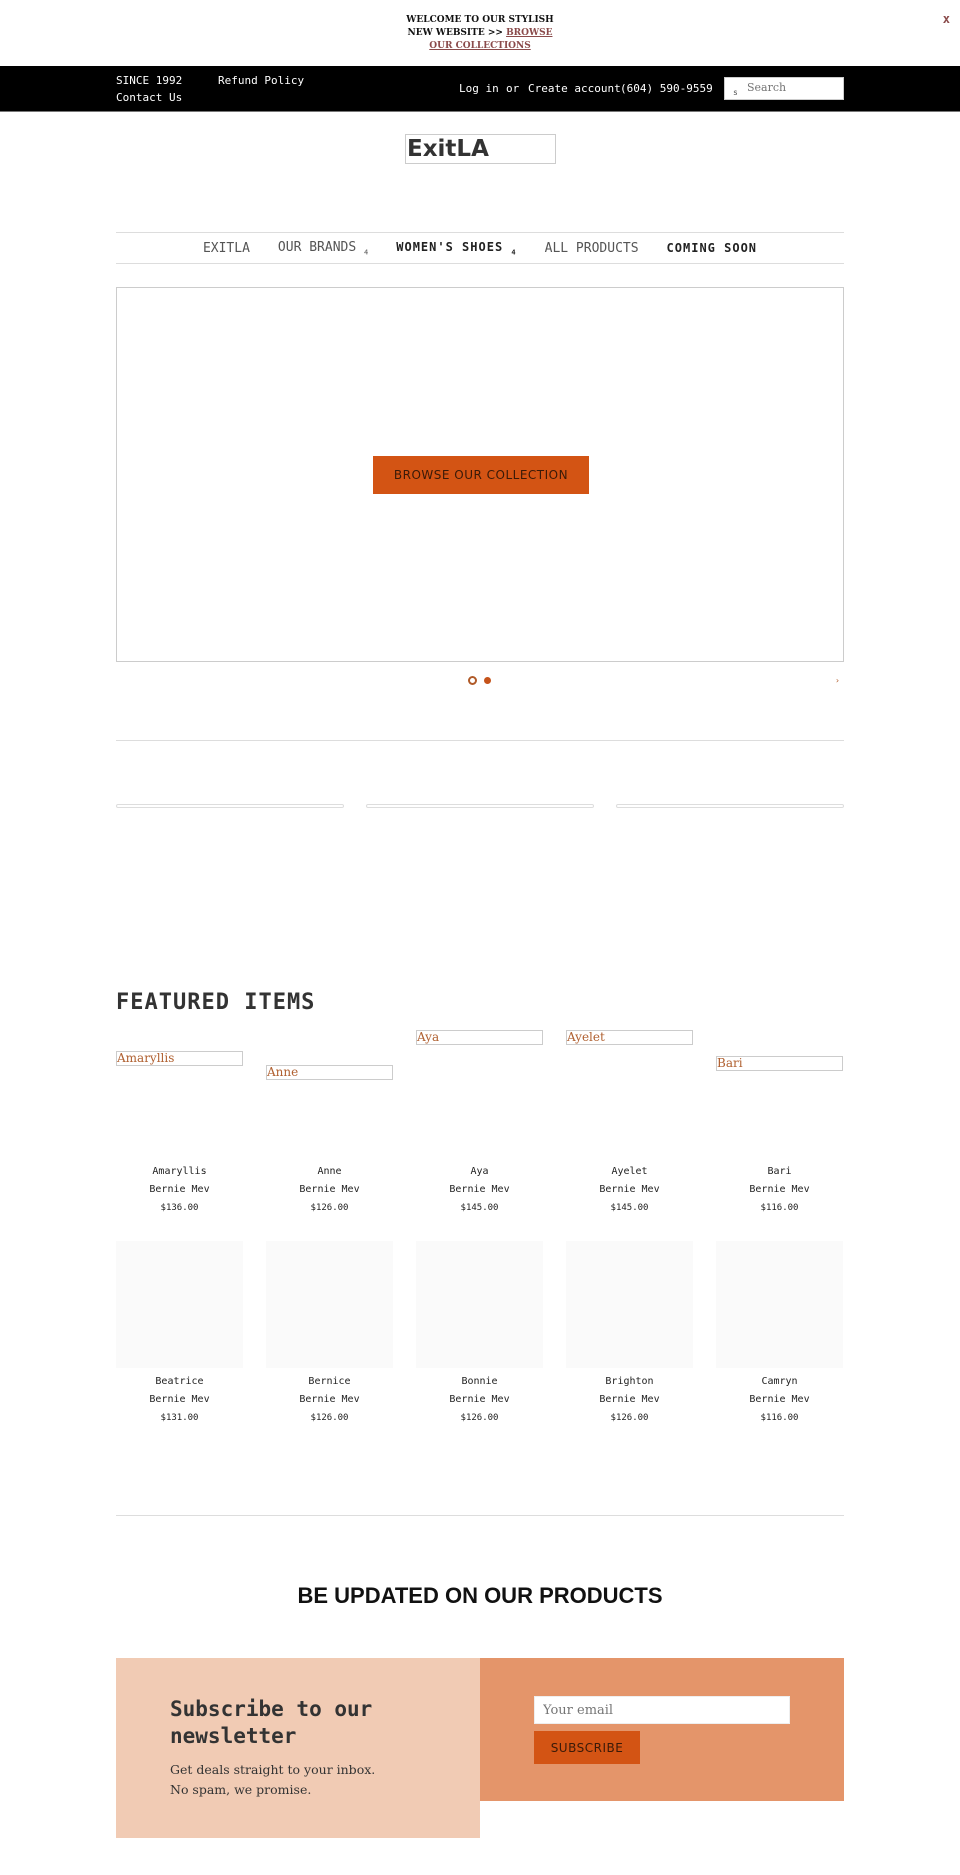 This screenshot has height=1875, width=960. I want to click on product-name: Camryn, so click(779, 1382).